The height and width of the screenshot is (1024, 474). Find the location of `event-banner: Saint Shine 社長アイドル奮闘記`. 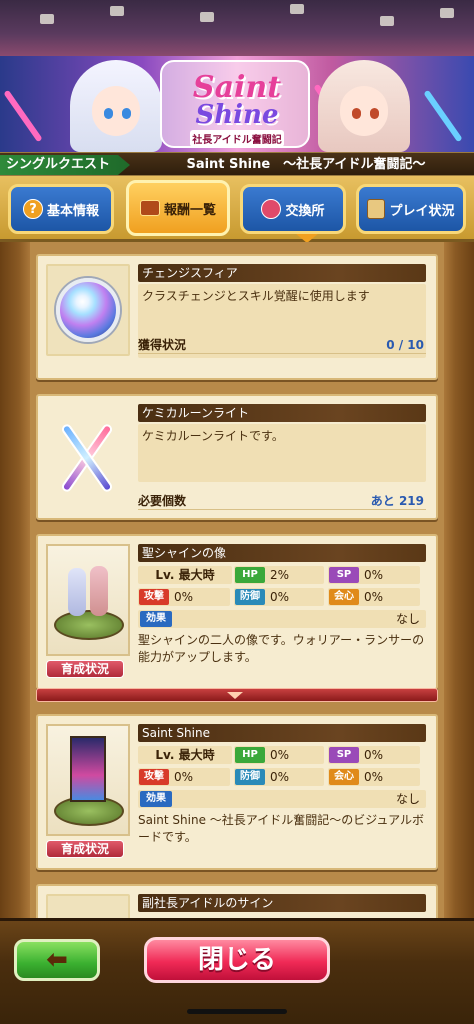

event-banner: Saint Shine 社長アイドル奮闘記 is located at coordinates (237, 104).